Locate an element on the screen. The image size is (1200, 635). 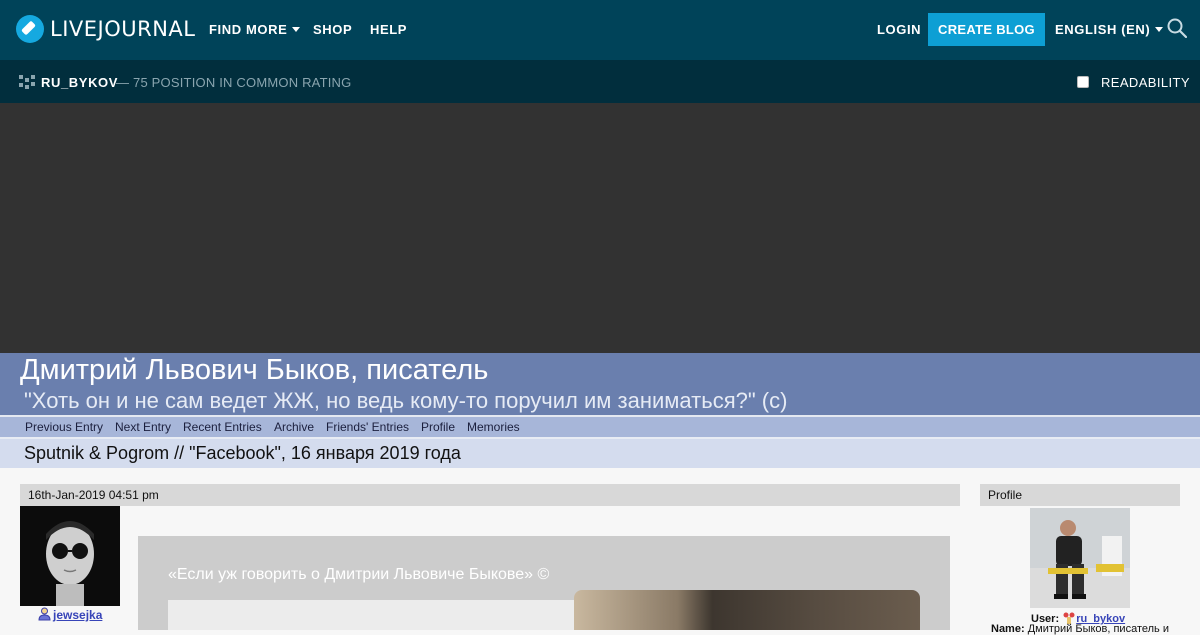
journal-name-link: RU_BYKOV is located at coordinates (79, 82).